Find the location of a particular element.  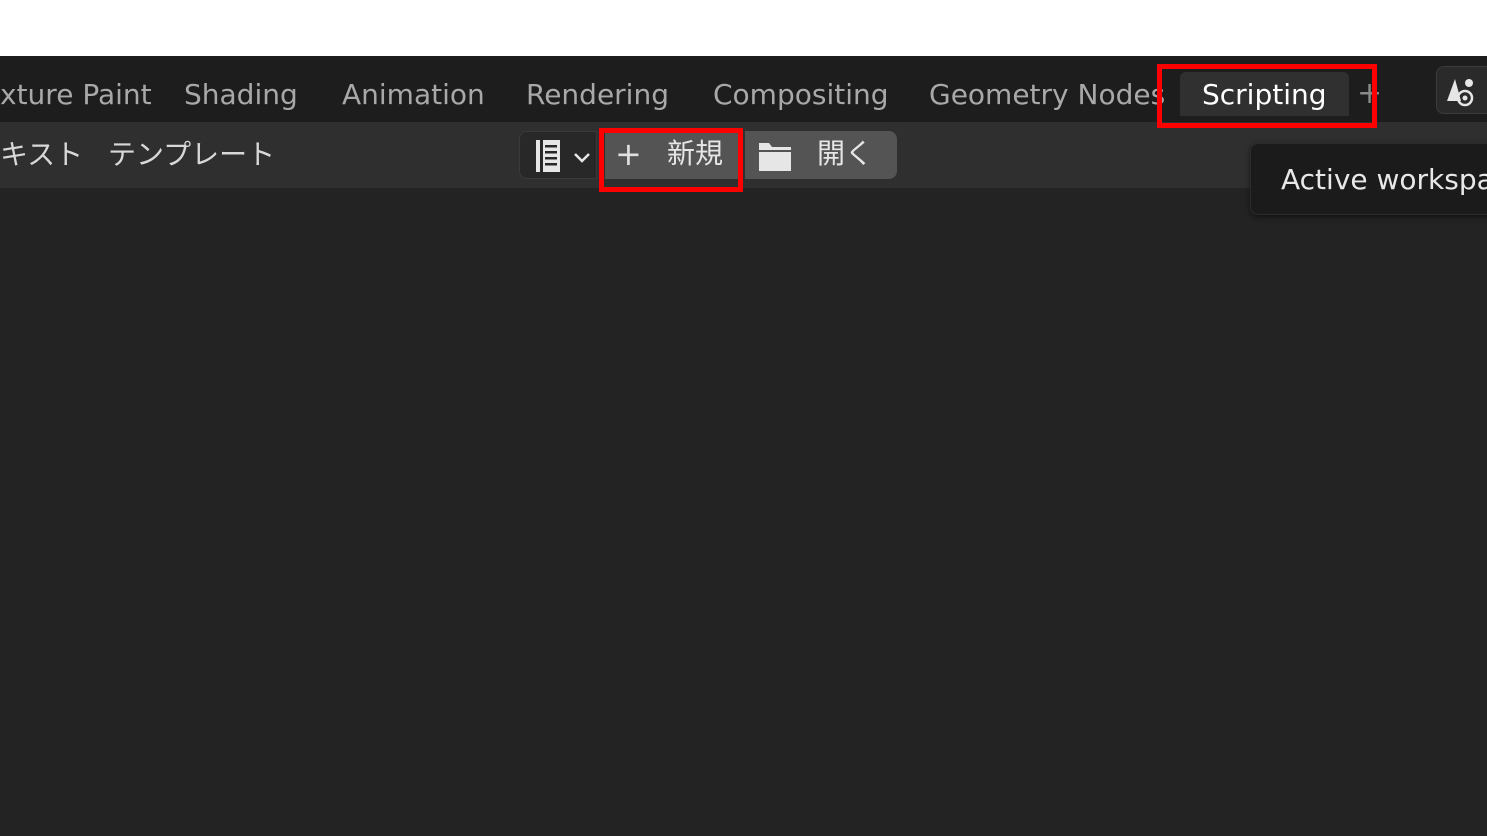

tooltip-text: Active workspac is located at coordinates (1384, 179).